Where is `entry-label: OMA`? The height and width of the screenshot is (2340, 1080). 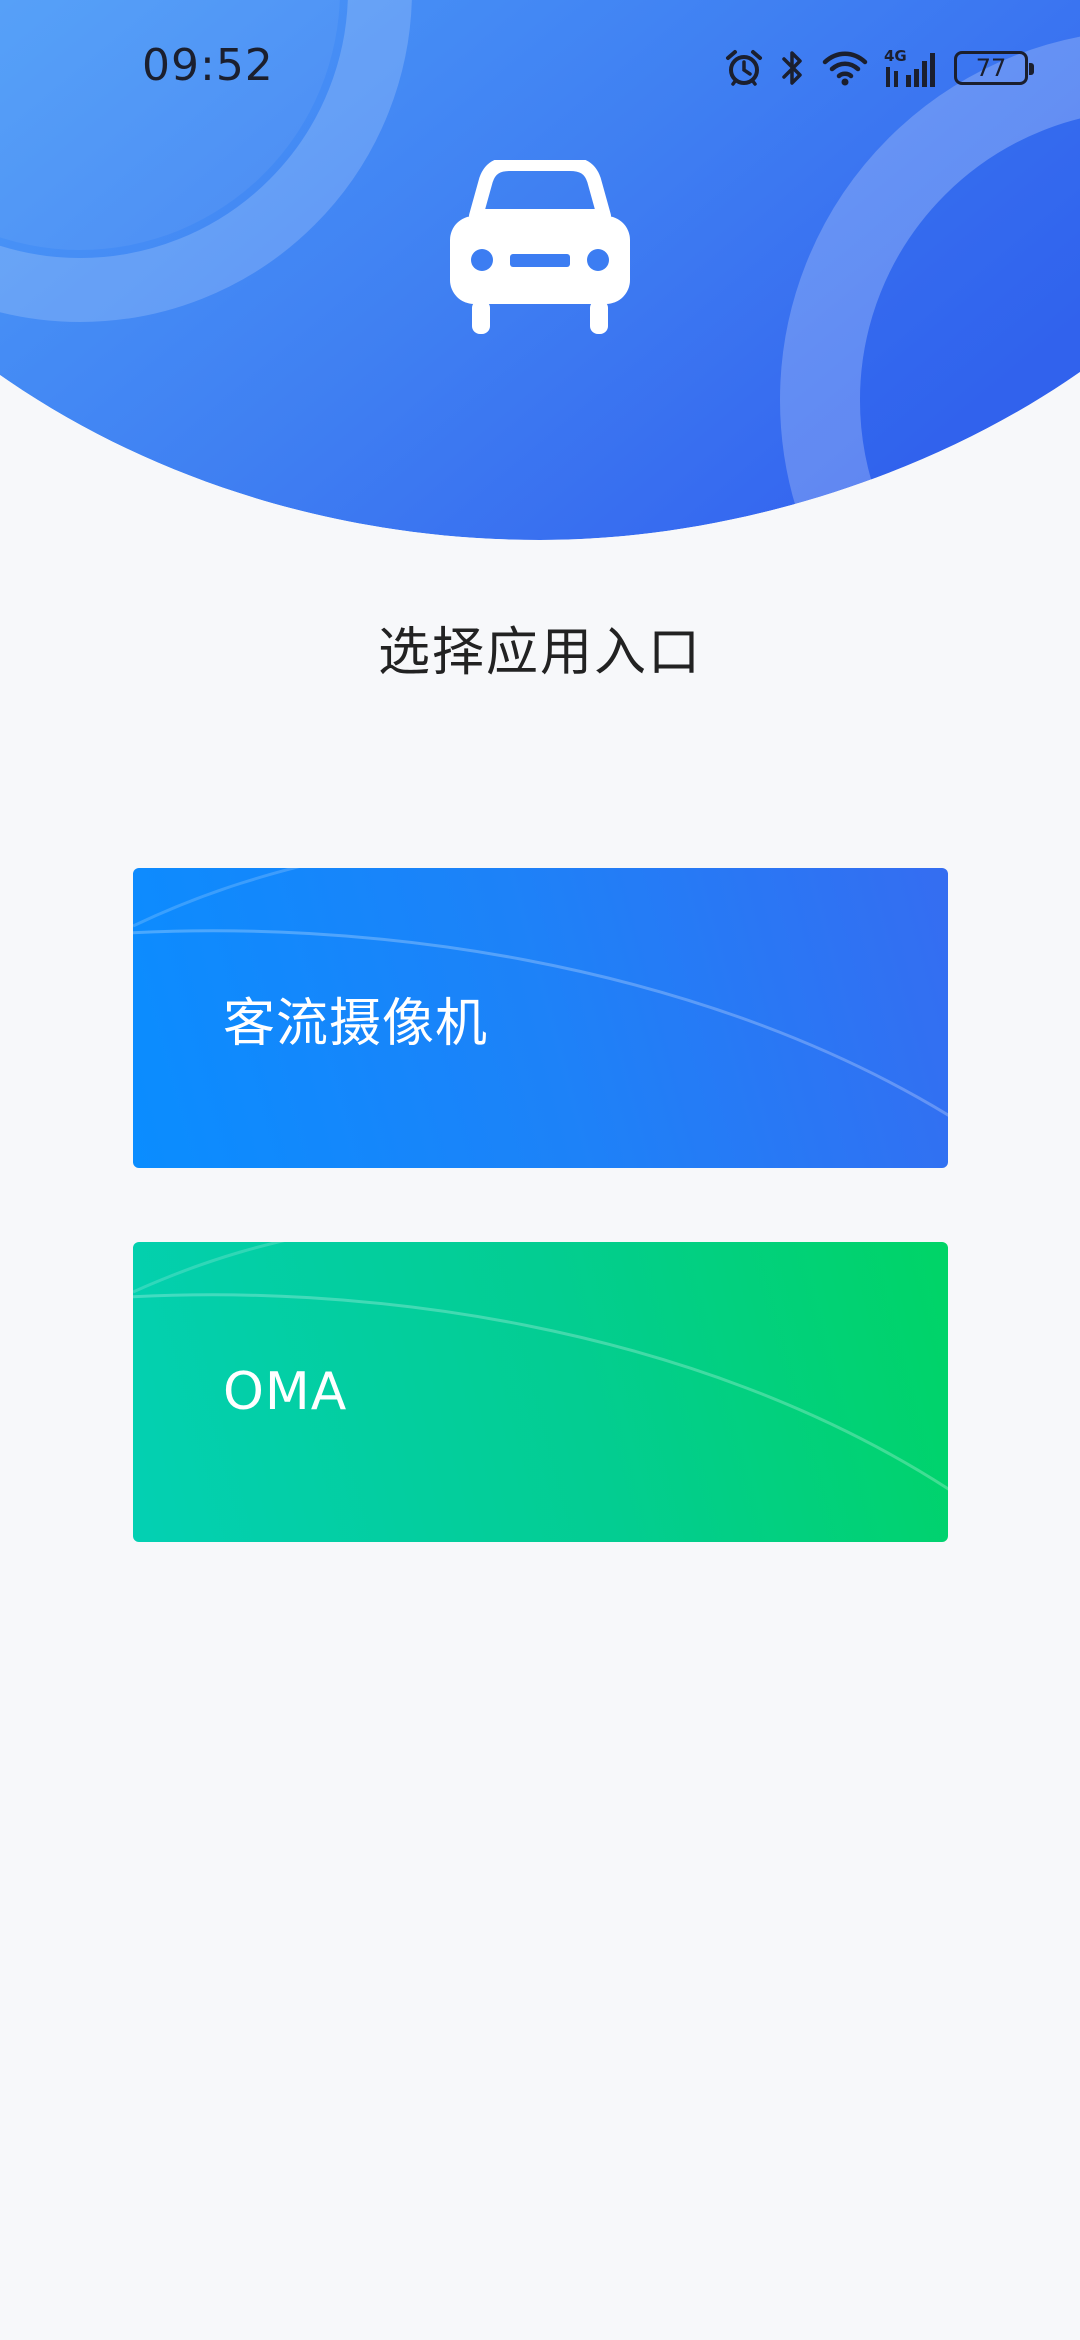 entry-label: OMA is located at coordinates (285, 1392).